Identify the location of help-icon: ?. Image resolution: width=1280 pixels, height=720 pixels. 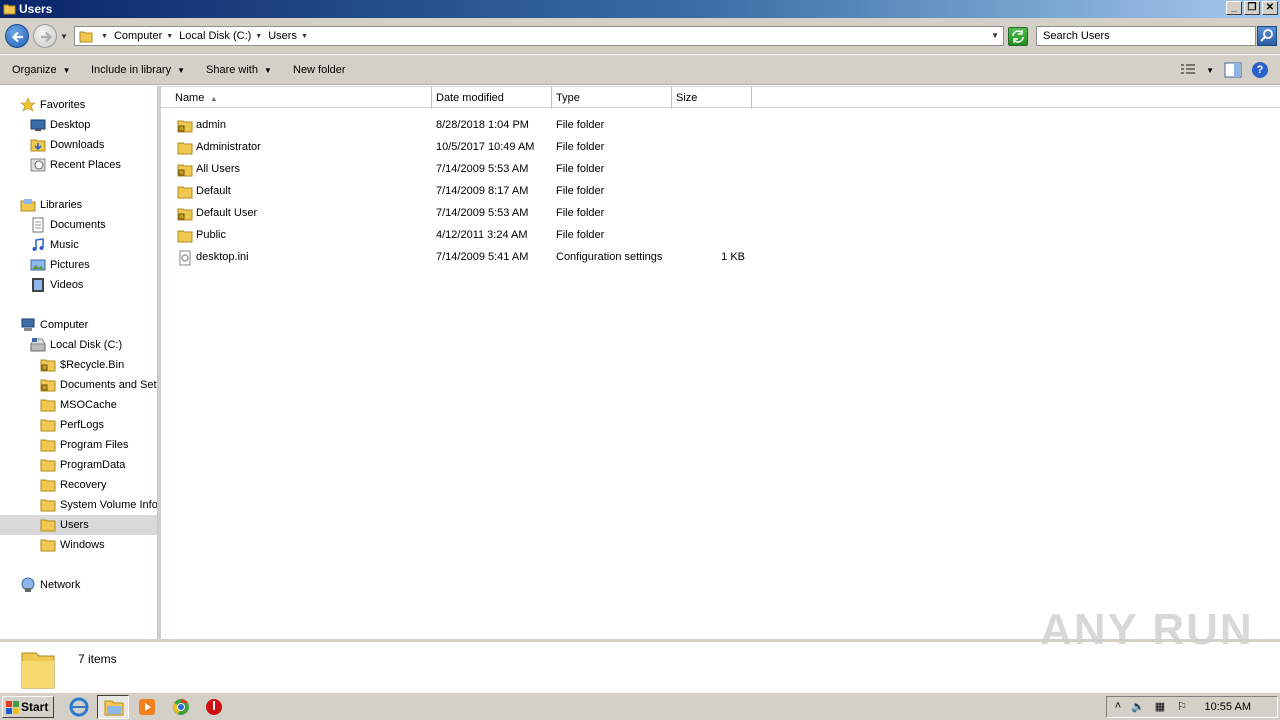
(1260, 70).